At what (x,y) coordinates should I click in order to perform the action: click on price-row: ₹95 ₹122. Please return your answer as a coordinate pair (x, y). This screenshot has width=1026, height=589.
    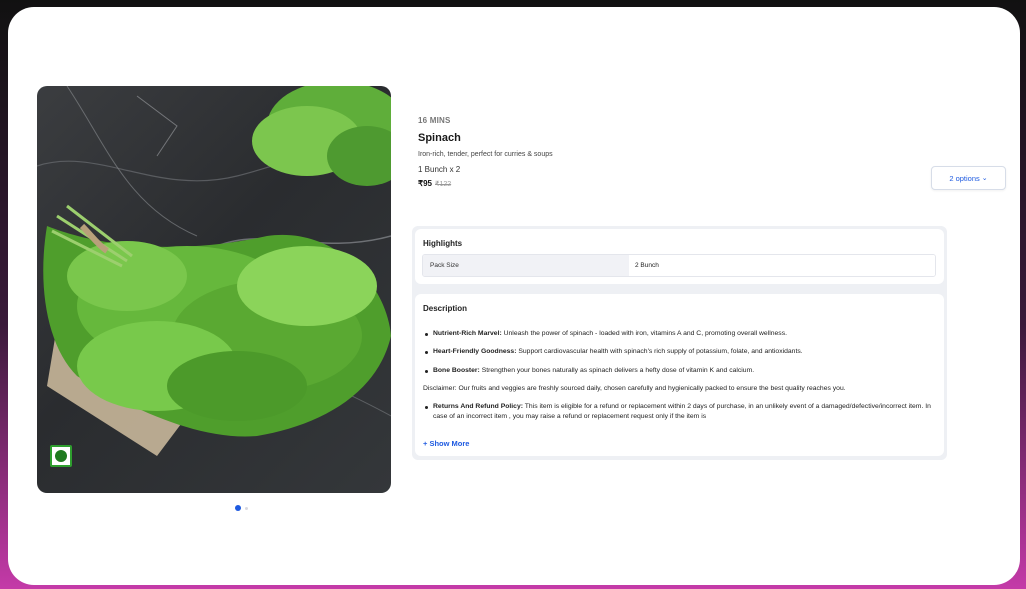
    Looking at the image, I should click on (658, 183).